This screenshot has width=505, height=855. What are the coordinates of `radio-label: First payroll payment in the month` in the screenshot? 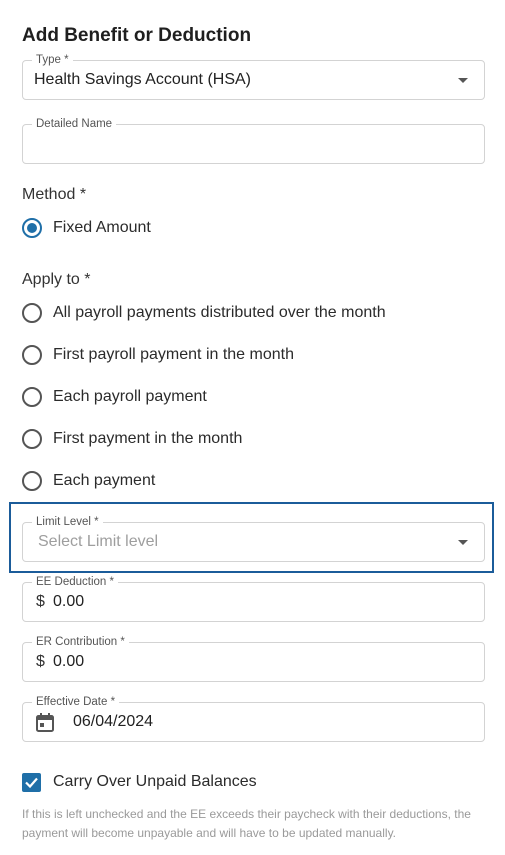 It's located at (173, 354).